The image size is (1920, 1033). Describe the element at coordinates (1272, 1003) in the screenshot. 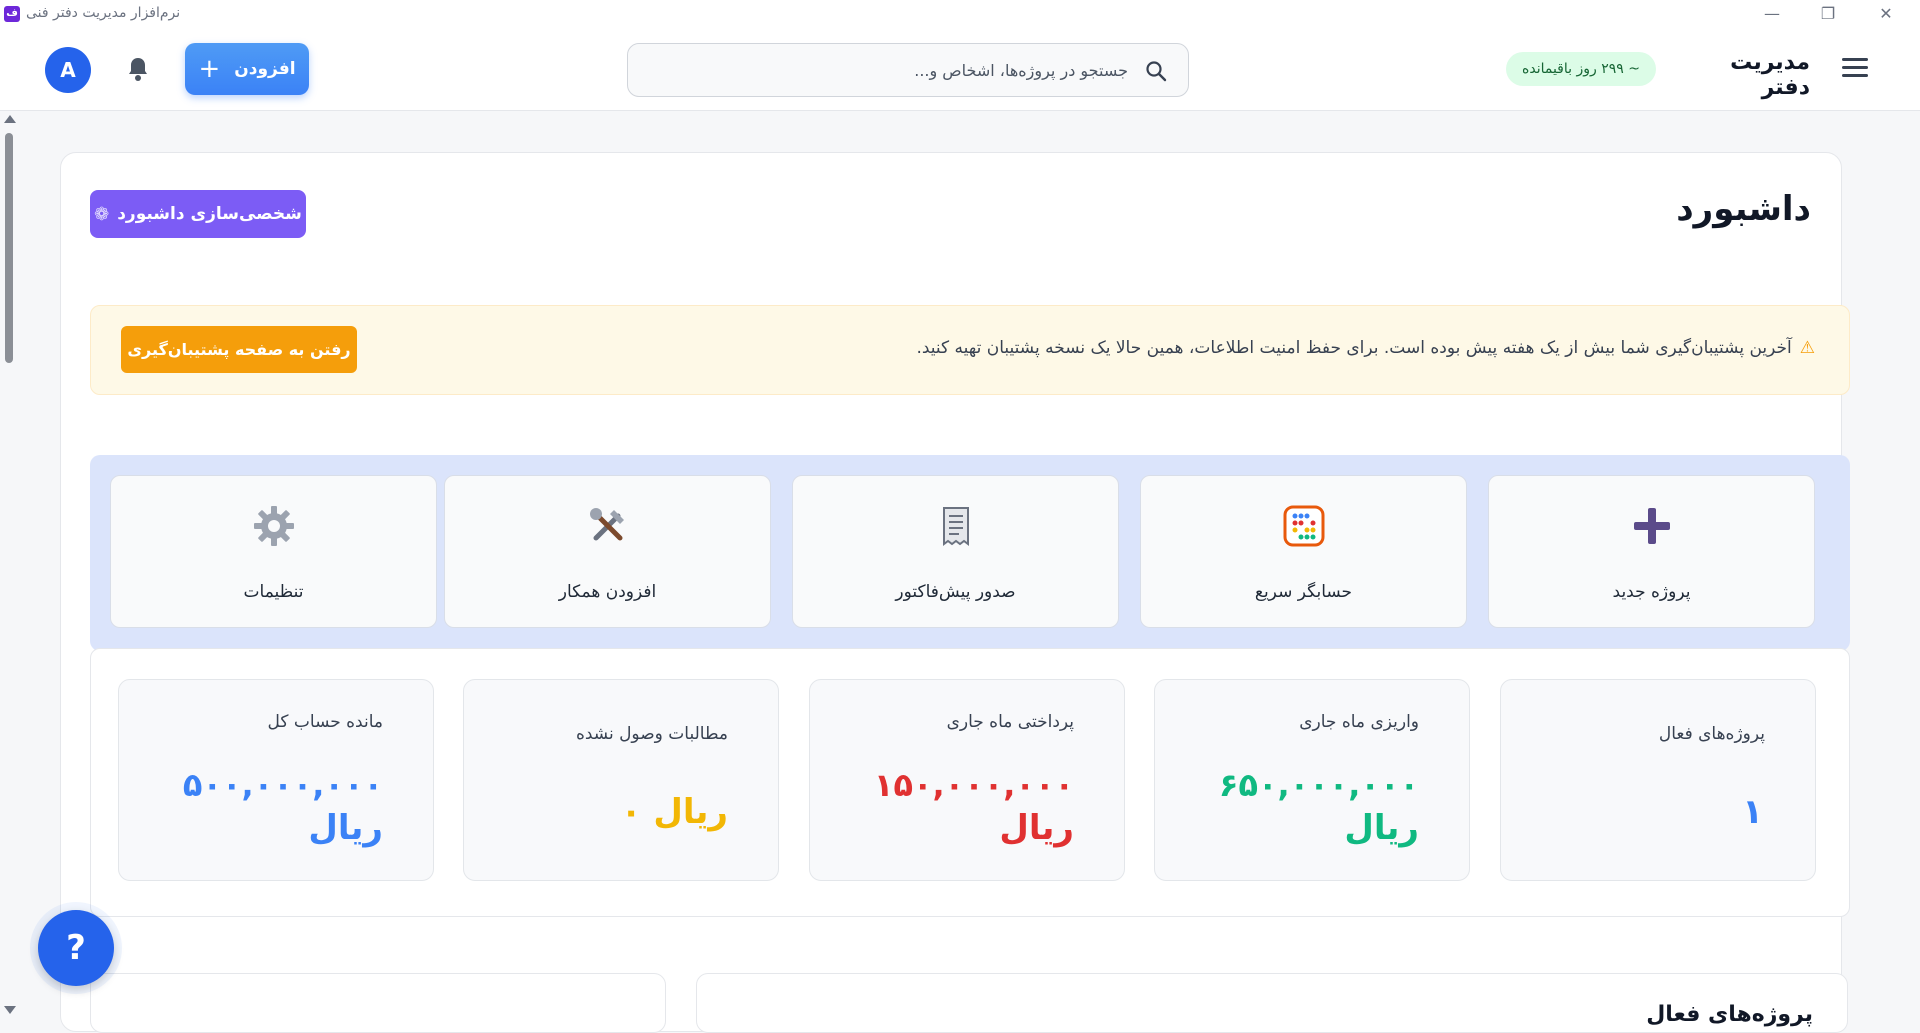

I see `active-projects-card: پروژه‌های فعال` at that location.